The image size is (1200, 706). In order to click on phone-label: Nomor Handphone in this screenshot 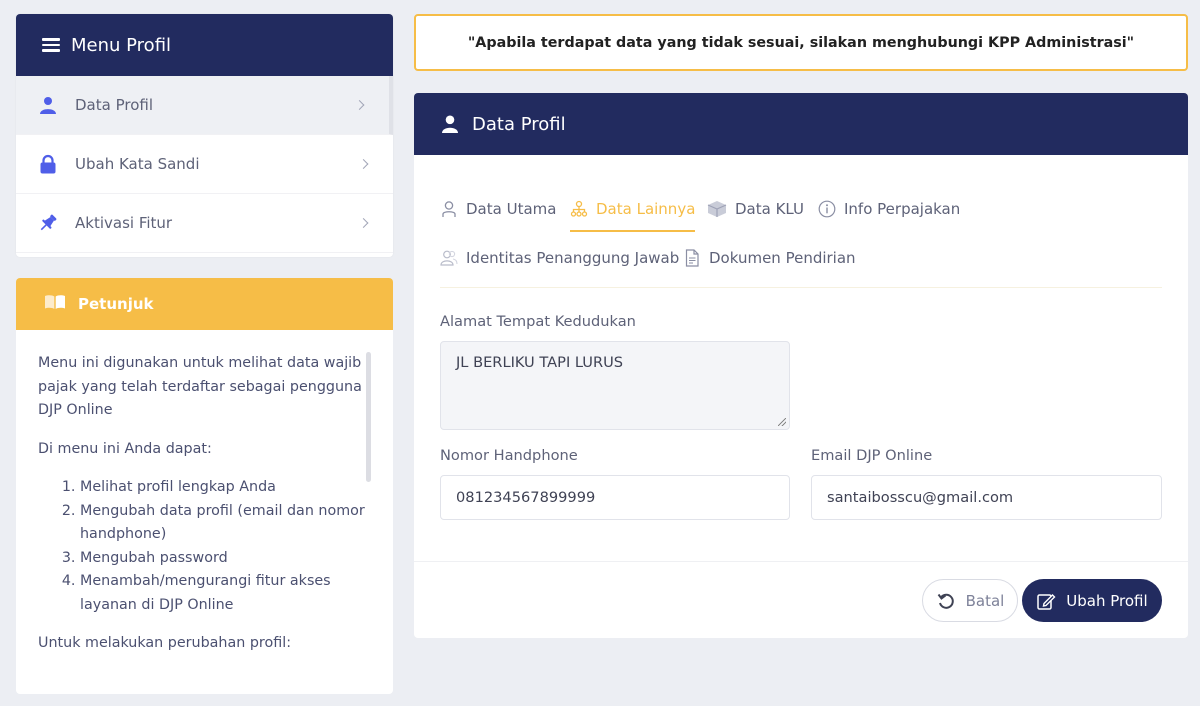, I will do `click(509, 455)`.